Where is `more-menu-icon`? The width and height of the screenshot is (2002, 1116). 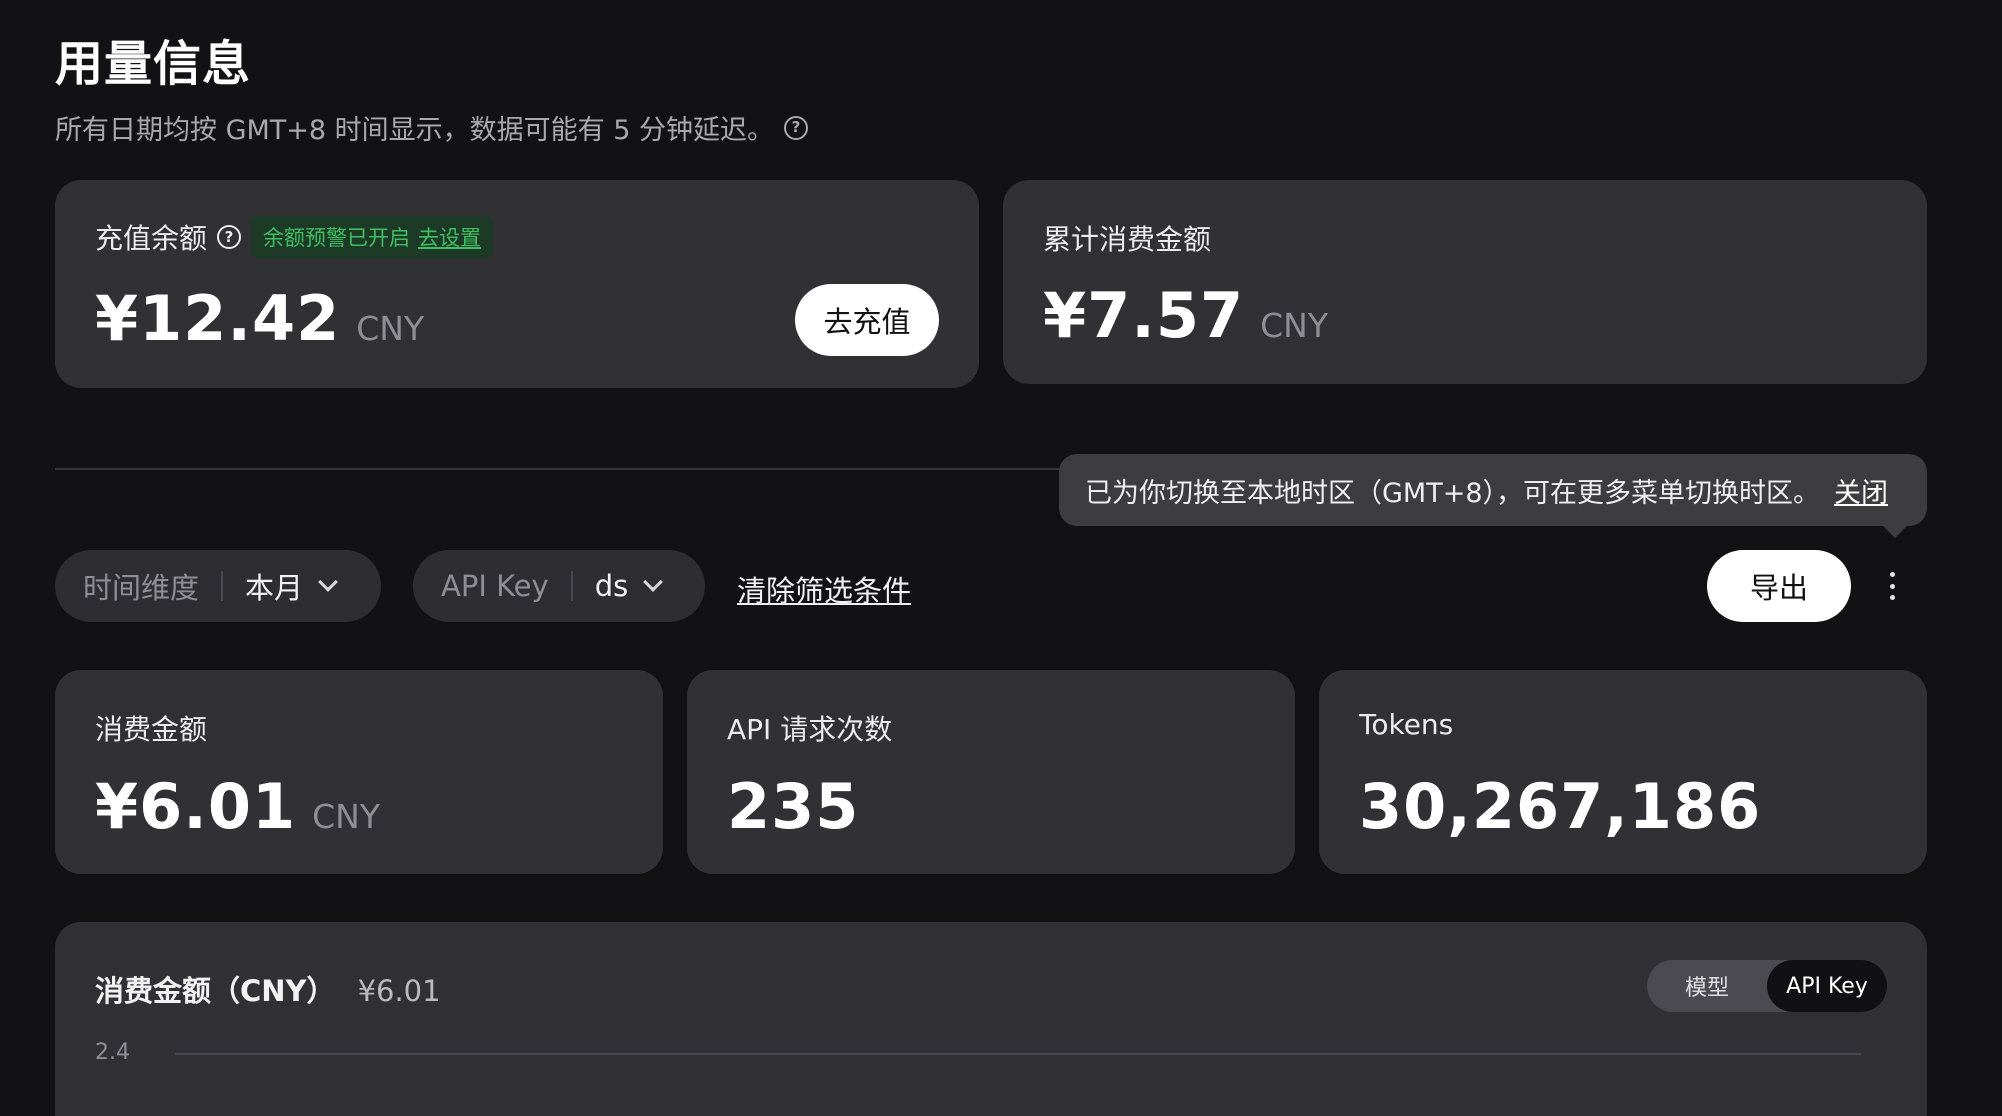
more-menu-icon is located at coordinates (1892, 586).